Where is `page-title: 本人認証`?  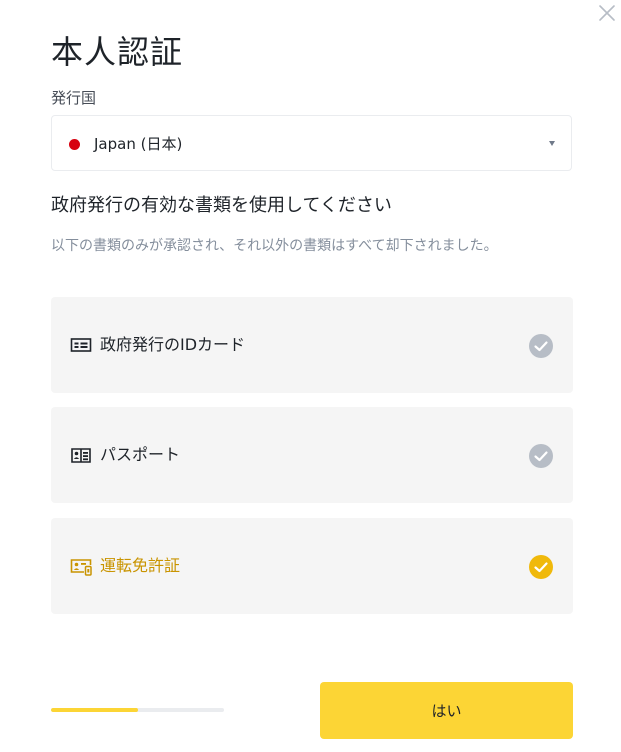 page-title: 本人認証 is located at coordinates (117, 52).